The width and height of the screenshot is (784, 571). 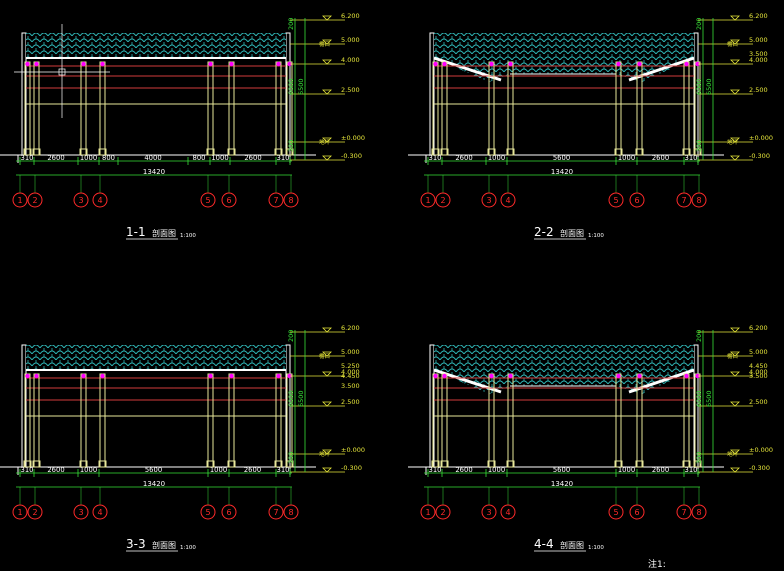 What do you see at coordinates (34, 200) in the screenshot?
I see `grid-label: 2` at bounding box center [34, 200].